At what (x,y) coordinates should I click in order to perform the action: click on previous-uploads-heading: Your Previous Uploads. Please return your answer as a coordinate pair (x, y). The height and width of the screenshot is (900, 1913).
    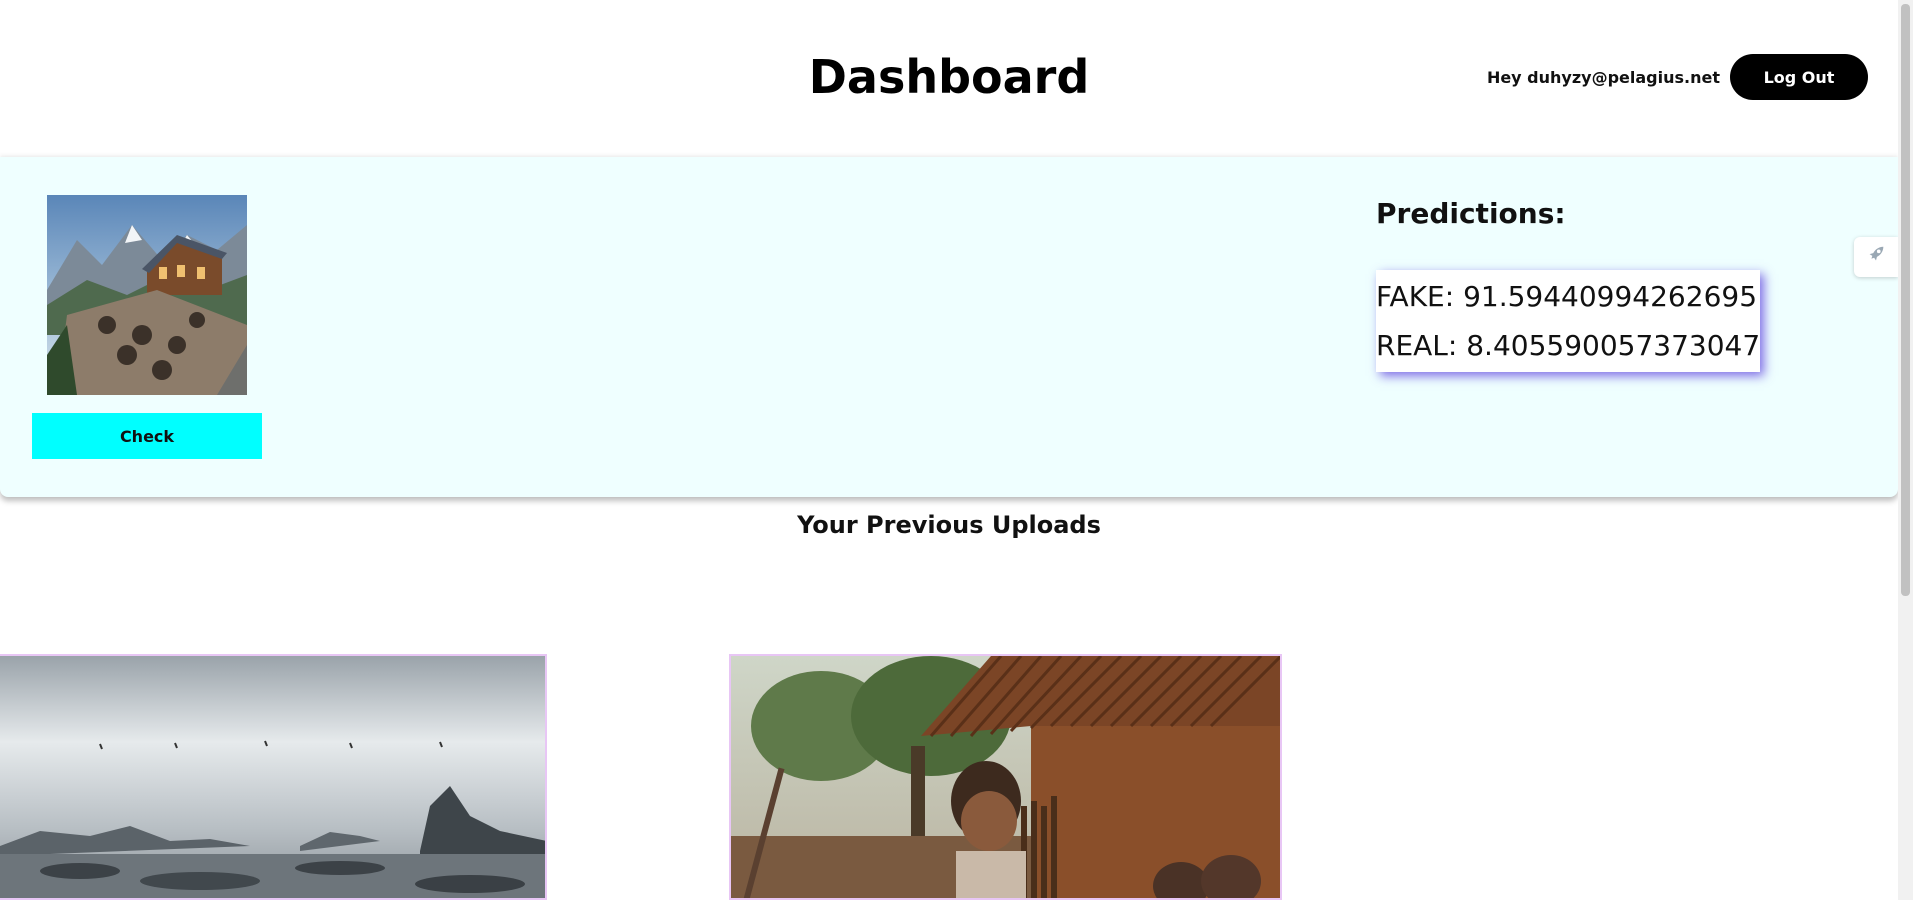
    Looking at the image, I should click on (949, 525).